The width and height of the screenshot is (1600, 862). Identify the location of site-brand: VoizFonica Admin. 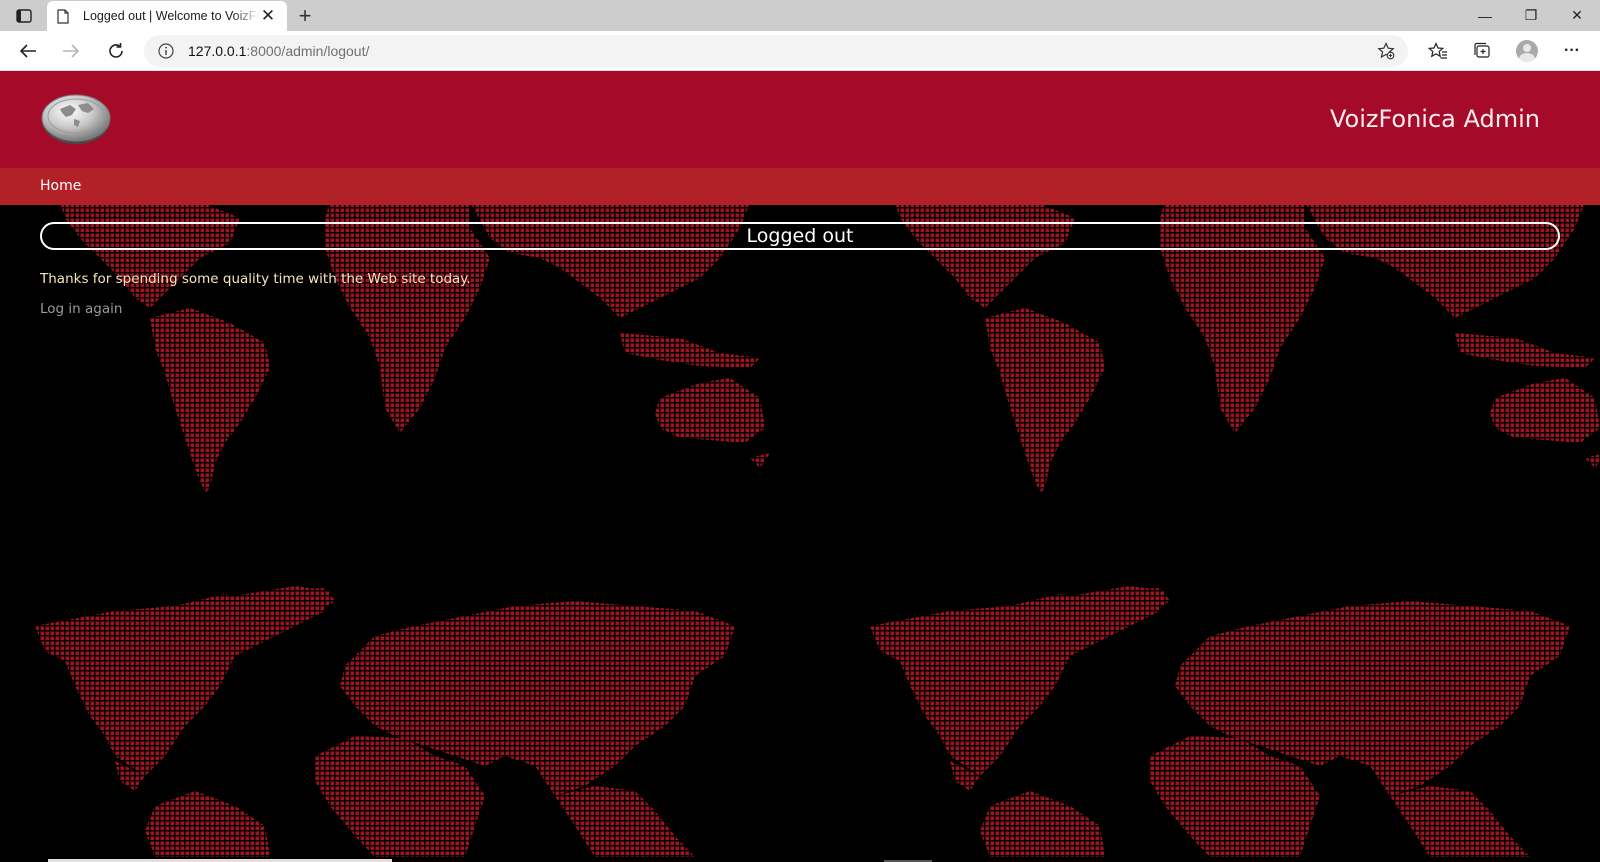
(1434, 119).